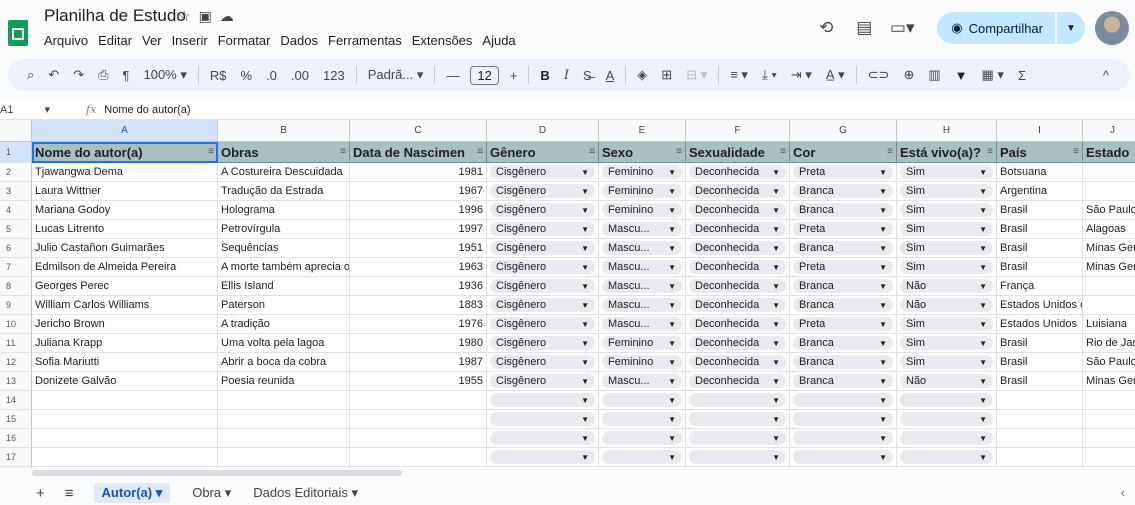 The height and width of the screenshot is (505, 1135). I want to click on table-cell: Holograma, so click(284, 210).